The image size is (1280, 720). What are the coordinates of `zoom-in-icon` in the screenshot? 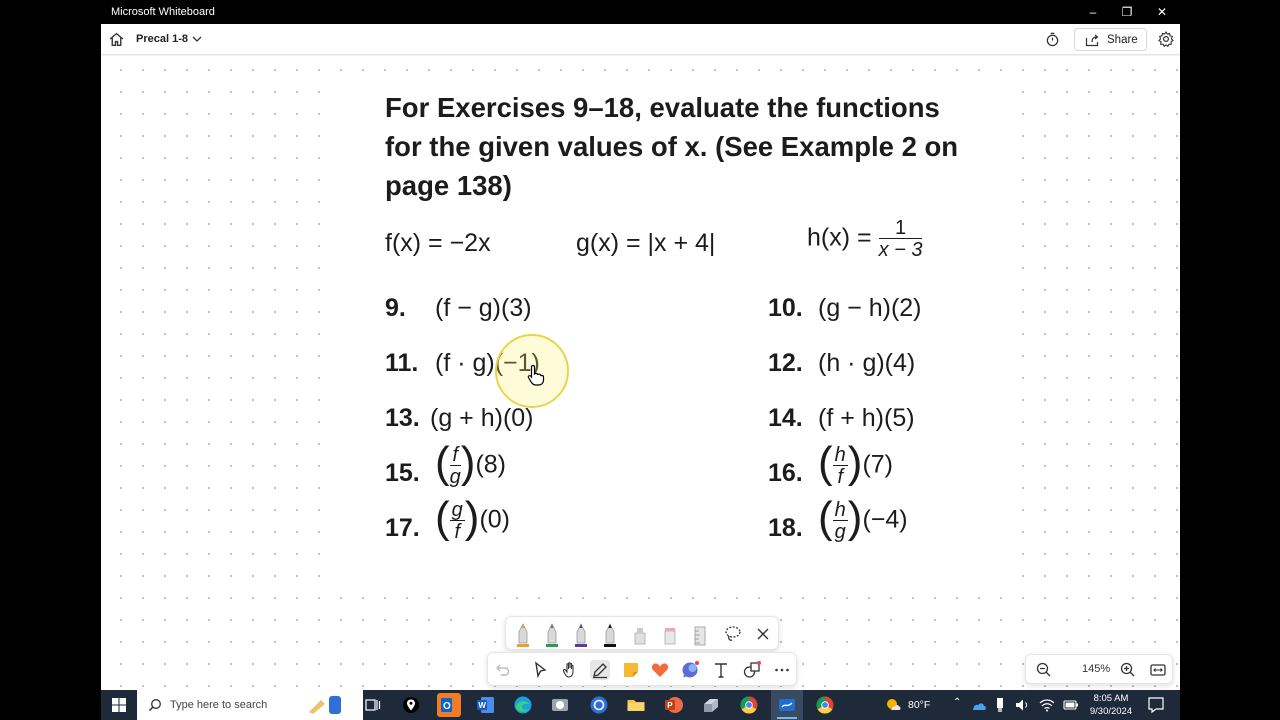 It's located at (1128, 670).